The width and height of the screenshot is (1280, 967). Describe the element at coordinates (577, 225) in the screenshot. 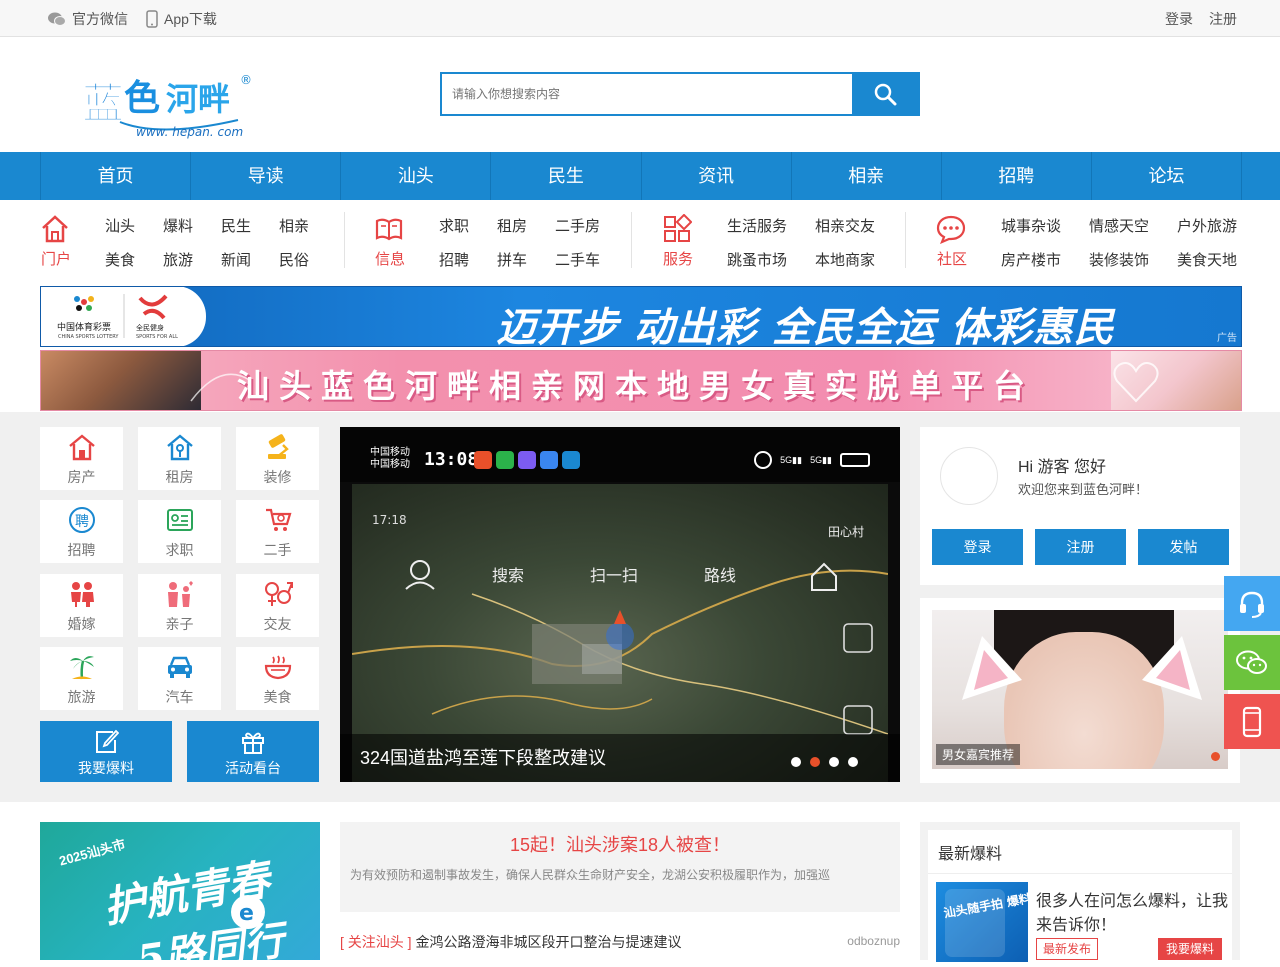

I see `cat-link: 二手房` at that location.